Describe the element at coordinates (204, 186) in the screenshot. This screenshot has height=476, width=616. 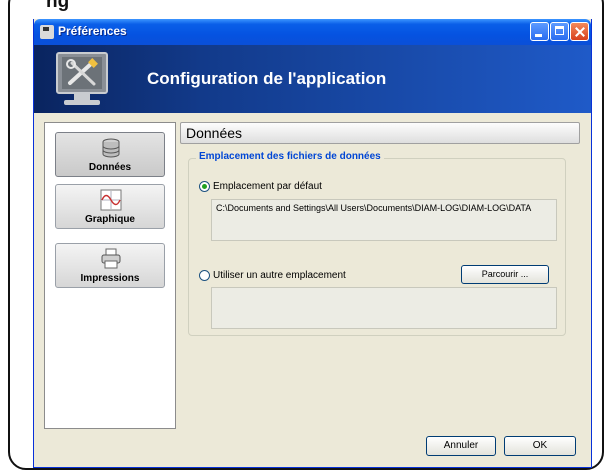
I see `default-location-radio` at that location.